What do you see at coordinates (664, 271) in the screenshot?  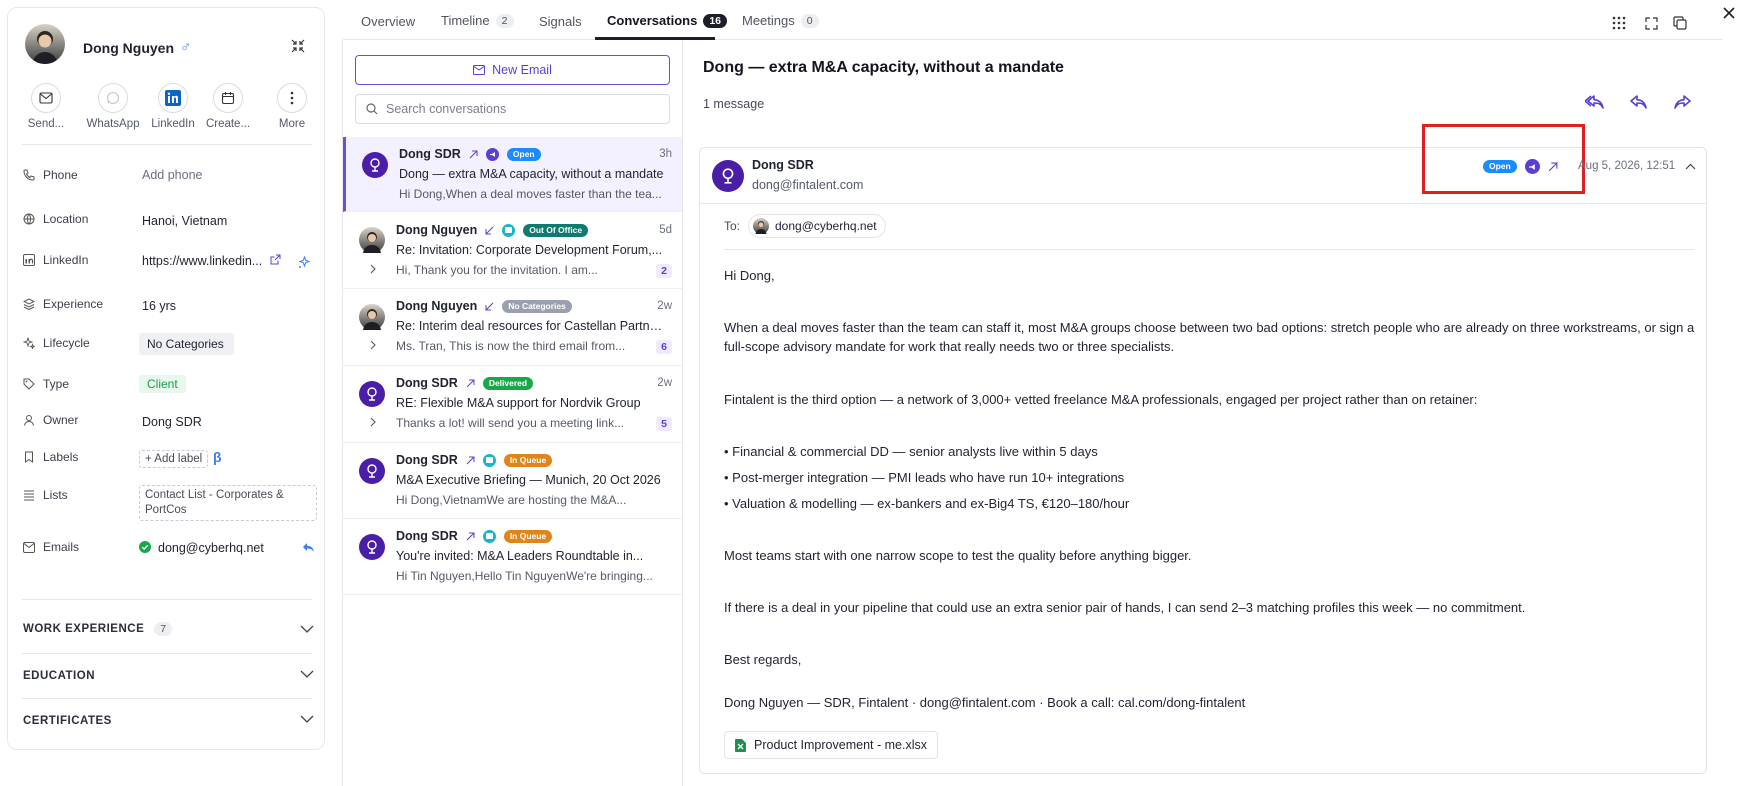 I see `thread-count: 2` at bounding box center [664, 271].